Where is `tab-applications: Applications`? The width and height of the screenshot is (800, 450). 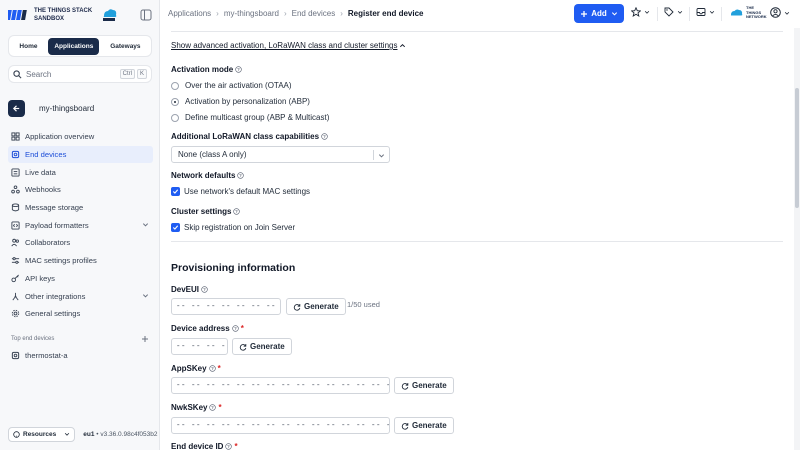 tab-applications: Applications is located at coordinates (74, 46).